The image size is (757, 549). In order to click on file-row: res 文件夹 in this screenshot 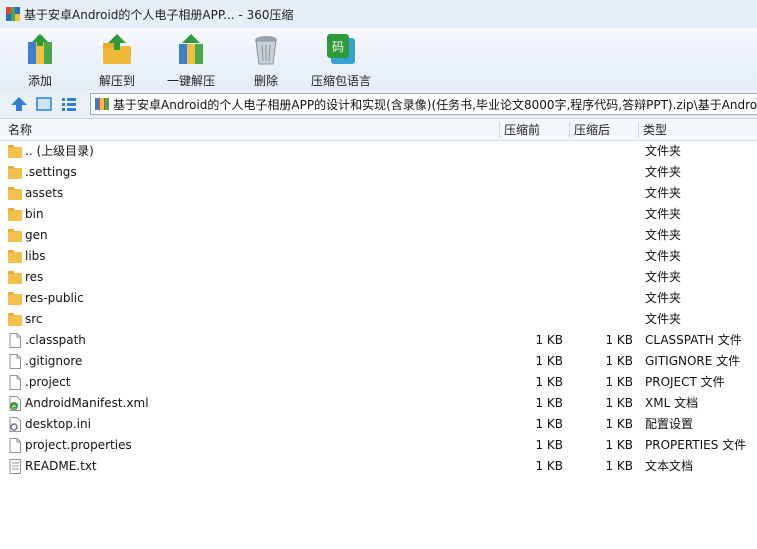, I will do `click(378, 277)`.